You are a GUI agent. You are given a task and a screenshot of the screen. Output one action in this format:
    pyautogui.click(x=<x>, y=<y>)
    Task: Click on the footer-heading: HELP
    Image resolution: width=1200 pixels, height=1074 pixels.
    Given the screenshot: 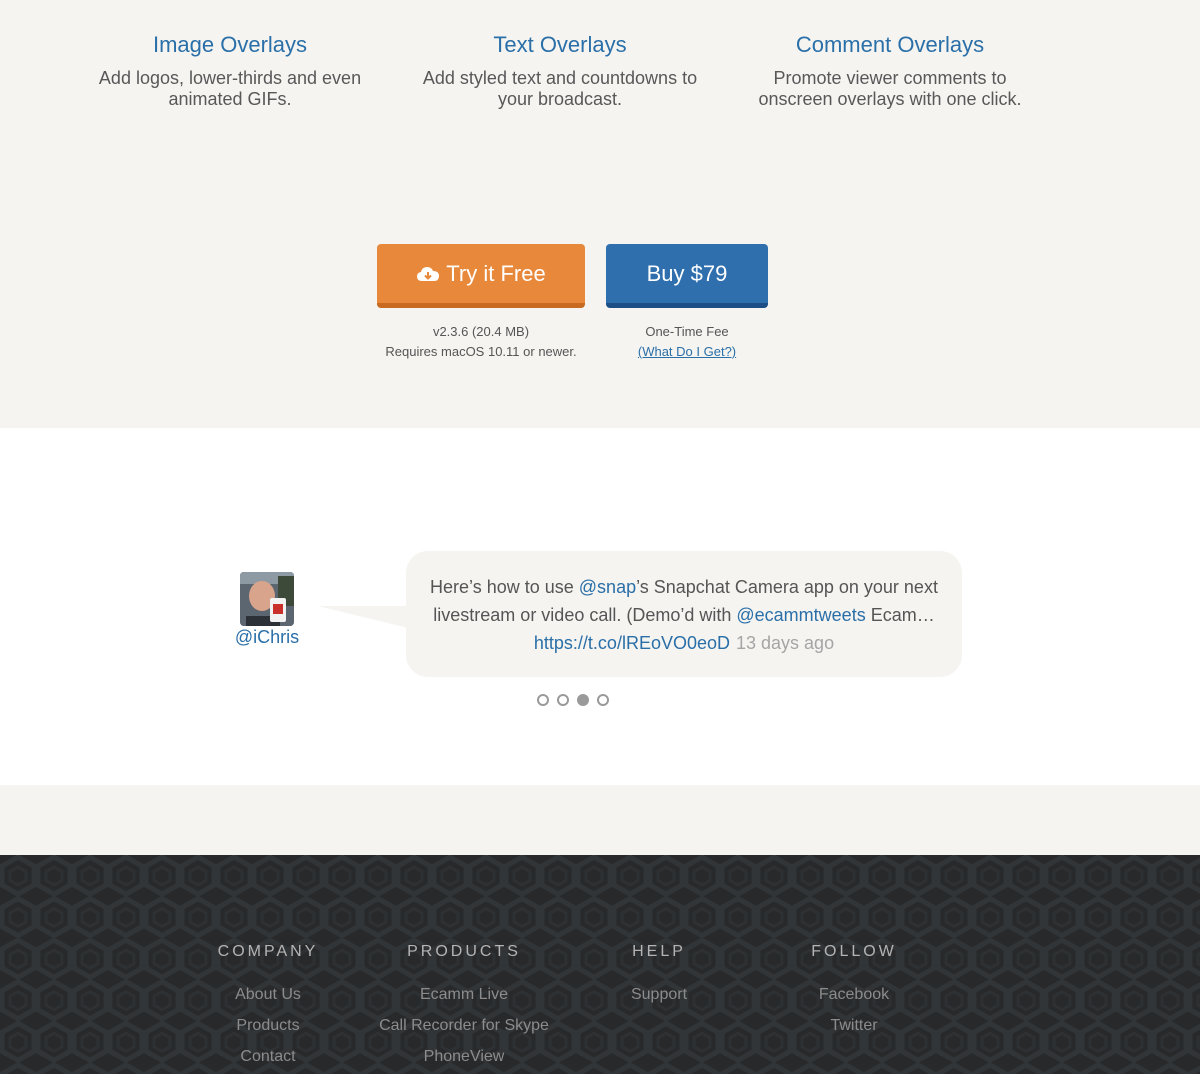 What is the action you would take?
    pyautogui.click(x=659, y=951)
    